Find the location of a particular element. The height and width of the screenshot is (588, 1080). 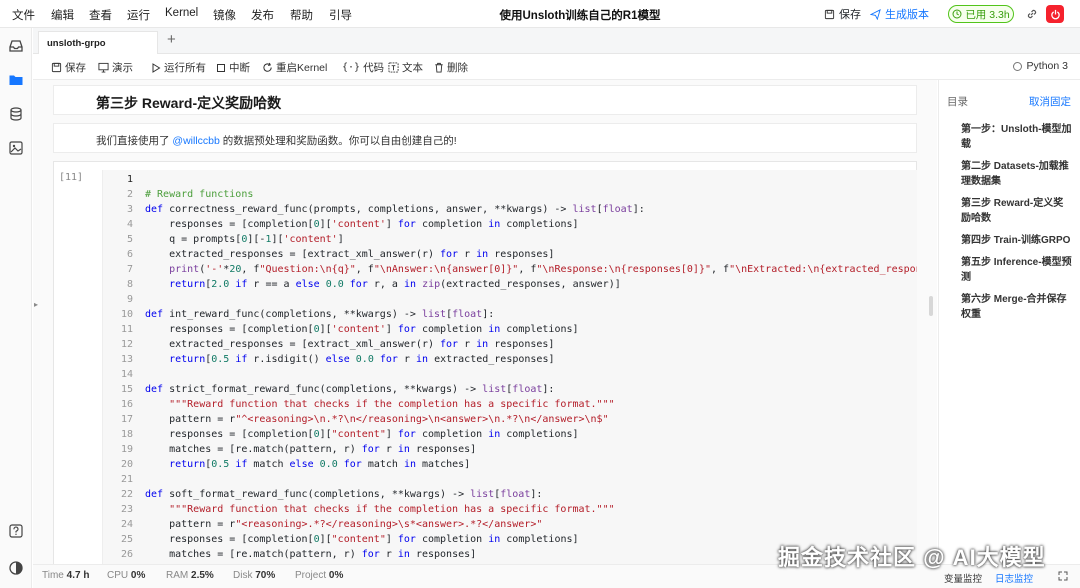

text-cell-button: 文本 is located at coordinates (405, 67).